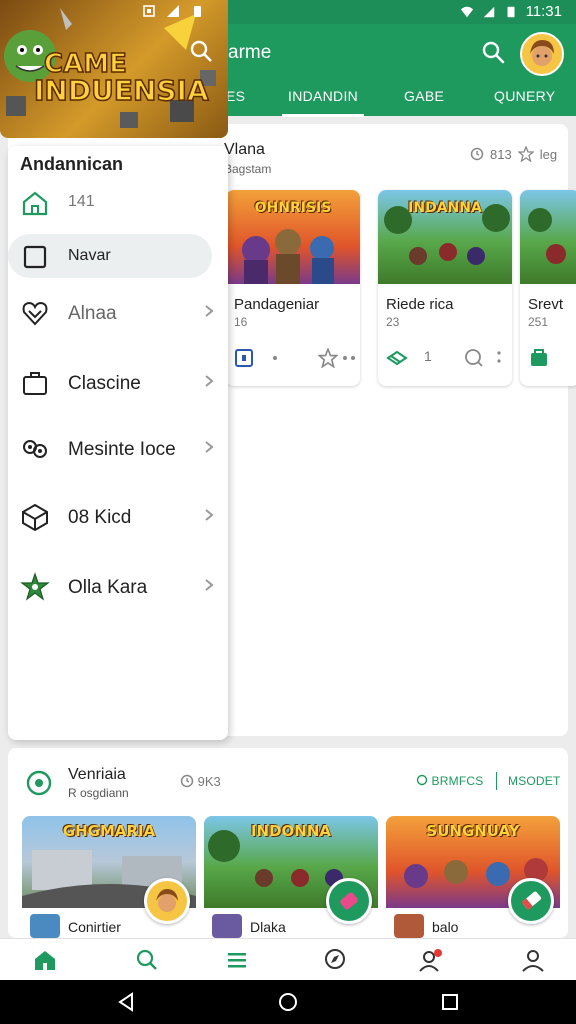 This screenshot has width=576, height=1024. Describe the element at coordinates (94, 927) in the screenshot. I see `tile-name: Conirtier` at that location.